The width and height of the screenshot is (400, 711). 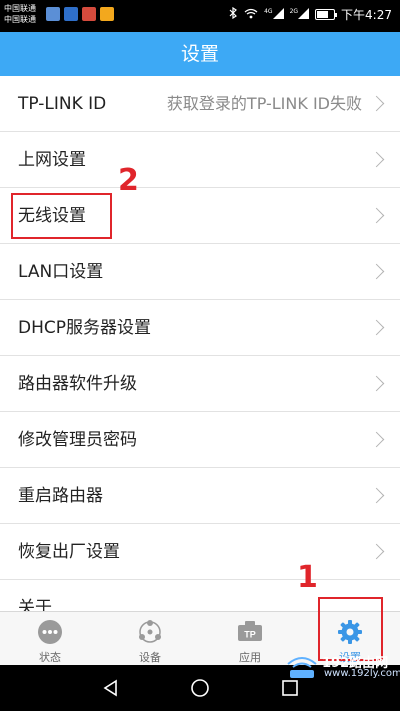 I want to click on watermark: 192路由网 www.192ly.com, so click(x=342, y=666).